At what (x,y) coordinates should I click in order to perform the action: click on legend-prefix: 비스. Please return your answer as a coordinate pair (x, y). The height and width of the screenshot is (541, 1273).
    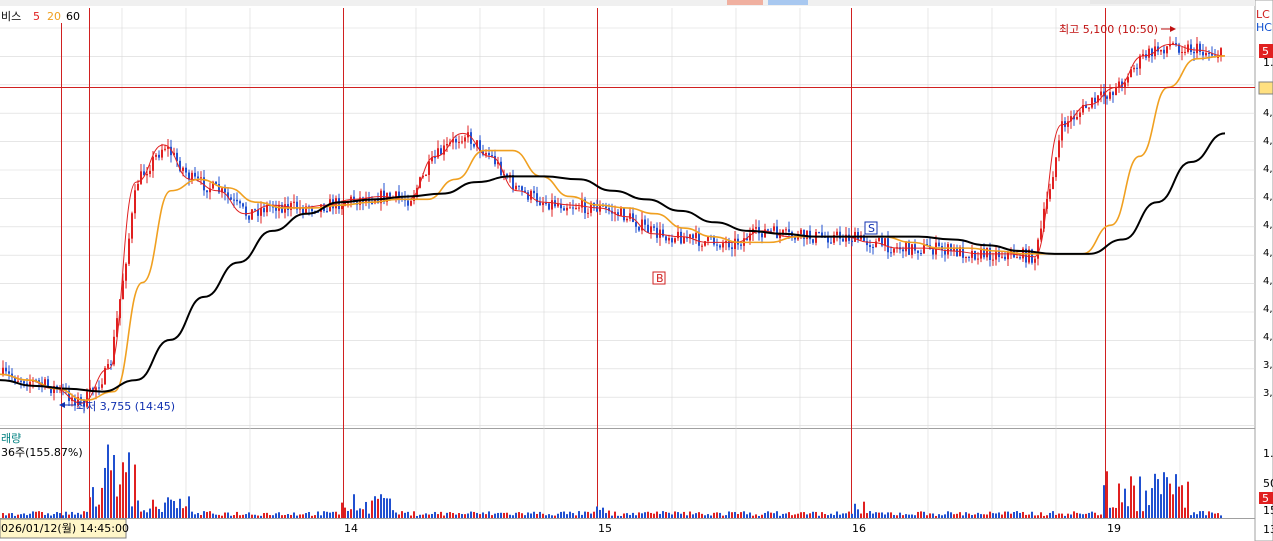
    Looking at the image, I should click on (11, 16).